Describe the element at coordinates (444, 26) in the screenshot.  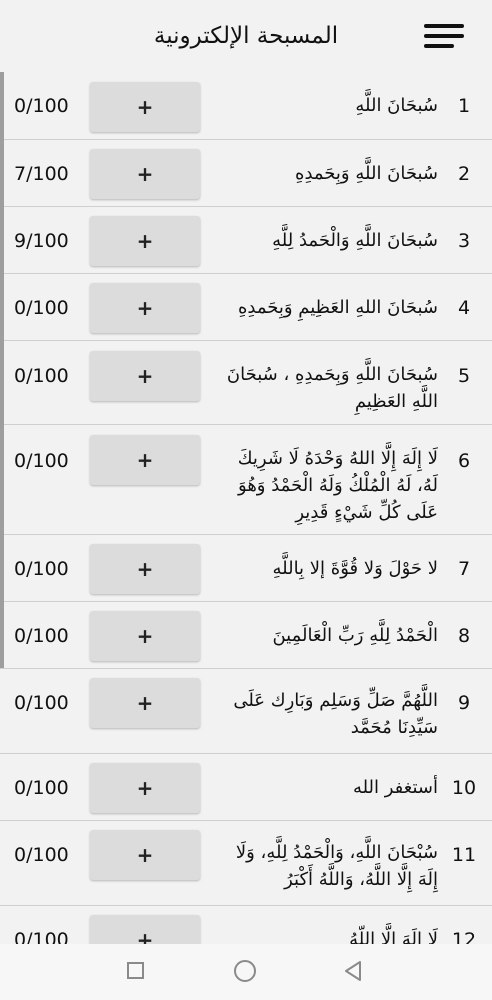
I see `menu-bar-top` at that location.